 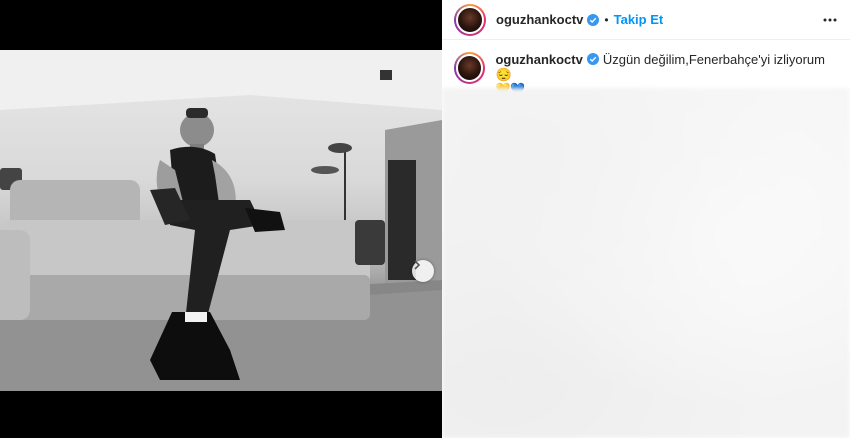 What do you see at coordinates (417, 265) in the screenshot?
I see `chevron-right-icon` at bounding box center [417, 265].